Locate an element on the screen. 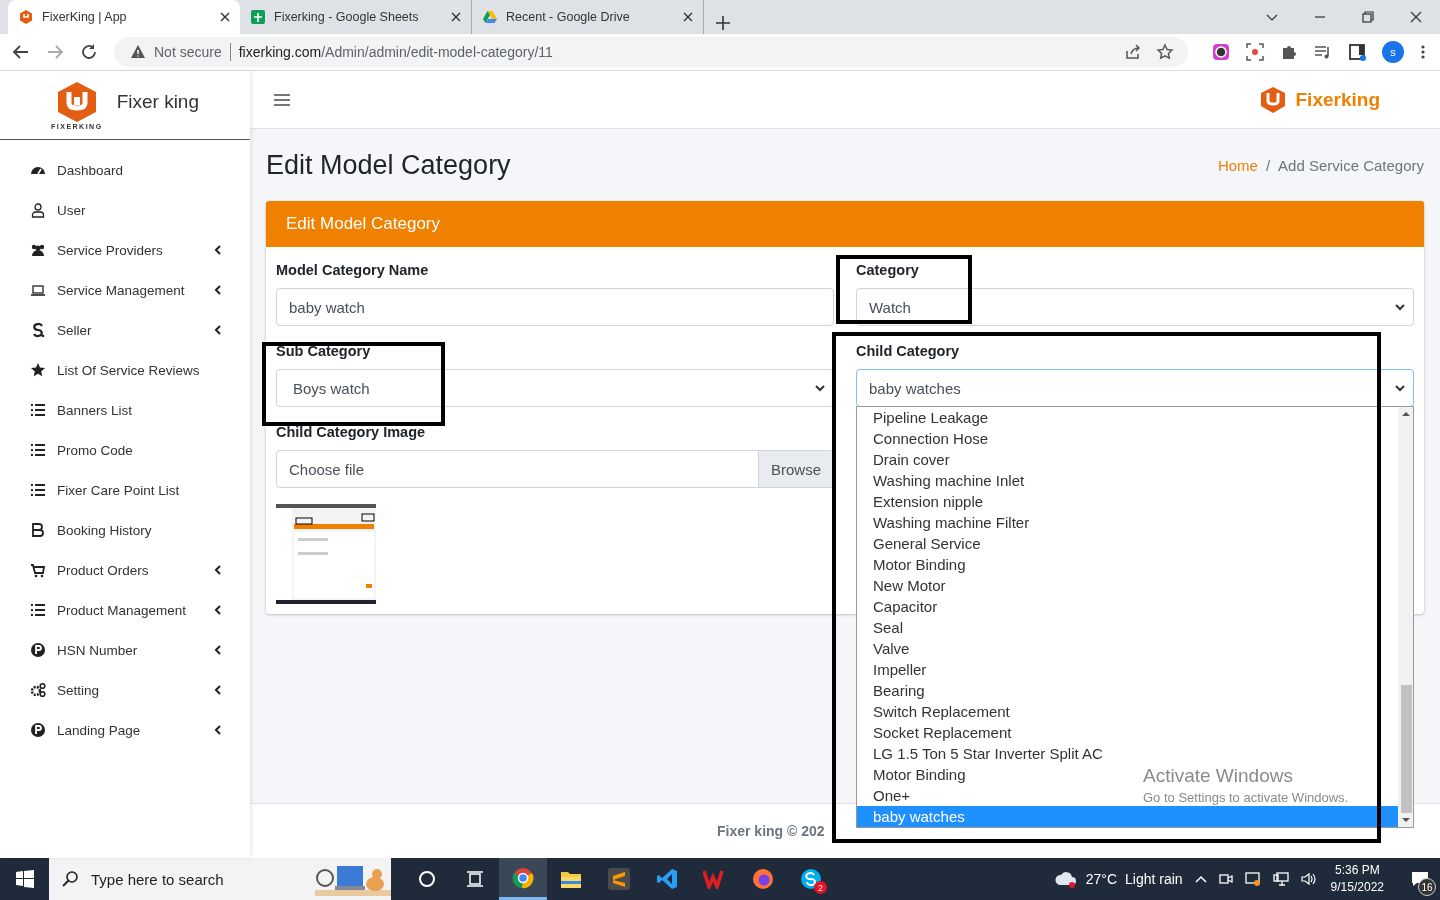 This screenshot has width=1440, height=900. dropdown-option: LG 1.5 Ton 5 Star Inverter Split AC is located at coordinates (988, 753).